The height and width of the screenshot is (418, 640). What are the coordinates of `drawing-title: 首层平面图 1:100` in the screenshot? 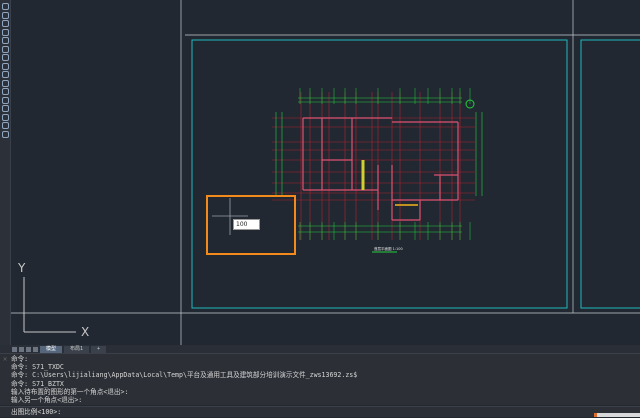 It's located at (388, 248).